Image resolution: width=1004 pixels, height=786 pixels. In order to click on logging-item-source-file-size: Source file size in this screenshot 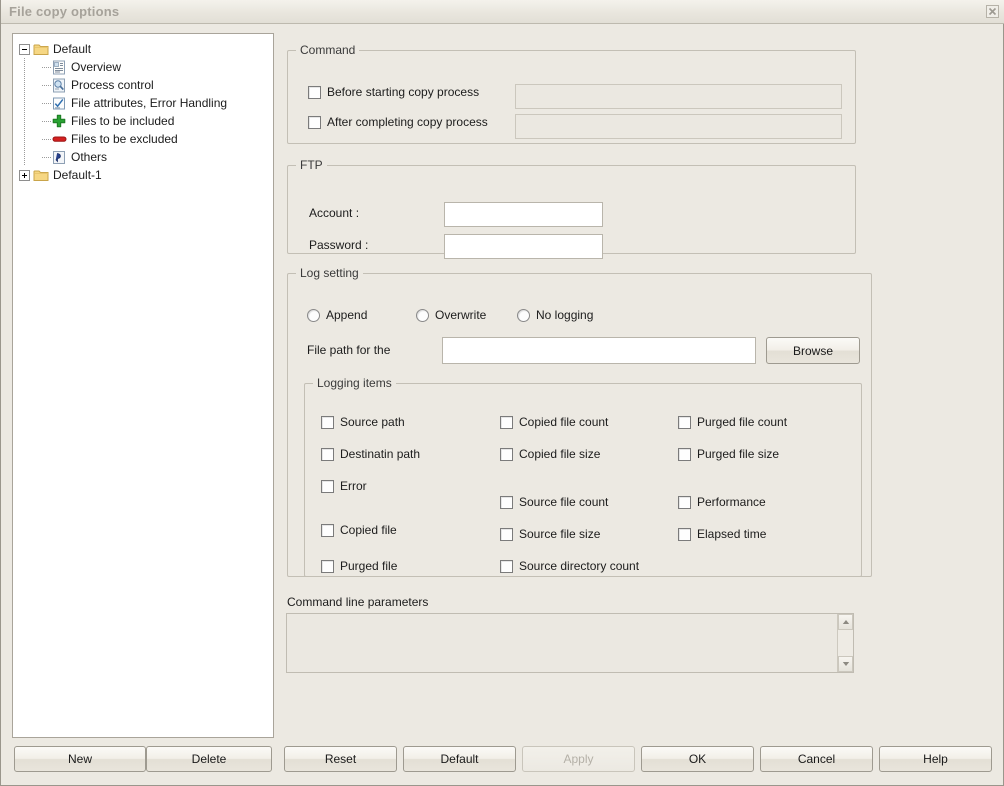, I will do `click(550, 534)`.